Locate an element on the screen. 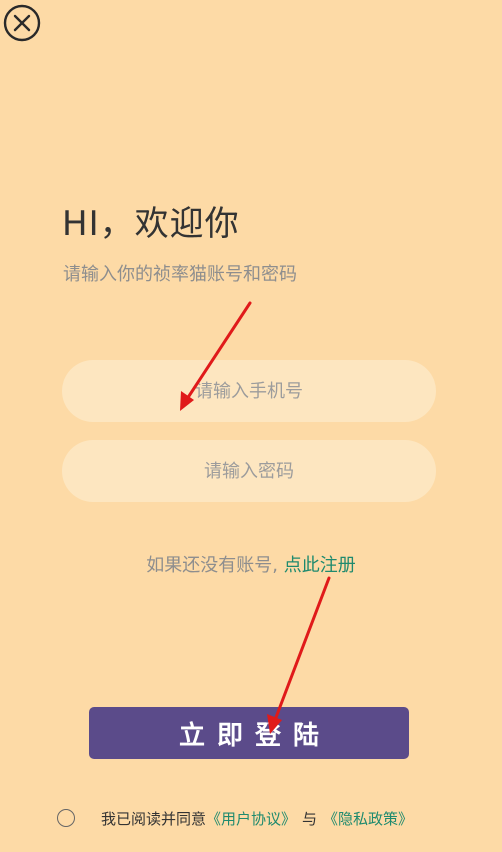  login-button: 立即登陆 is located at coordinates (249, 733).